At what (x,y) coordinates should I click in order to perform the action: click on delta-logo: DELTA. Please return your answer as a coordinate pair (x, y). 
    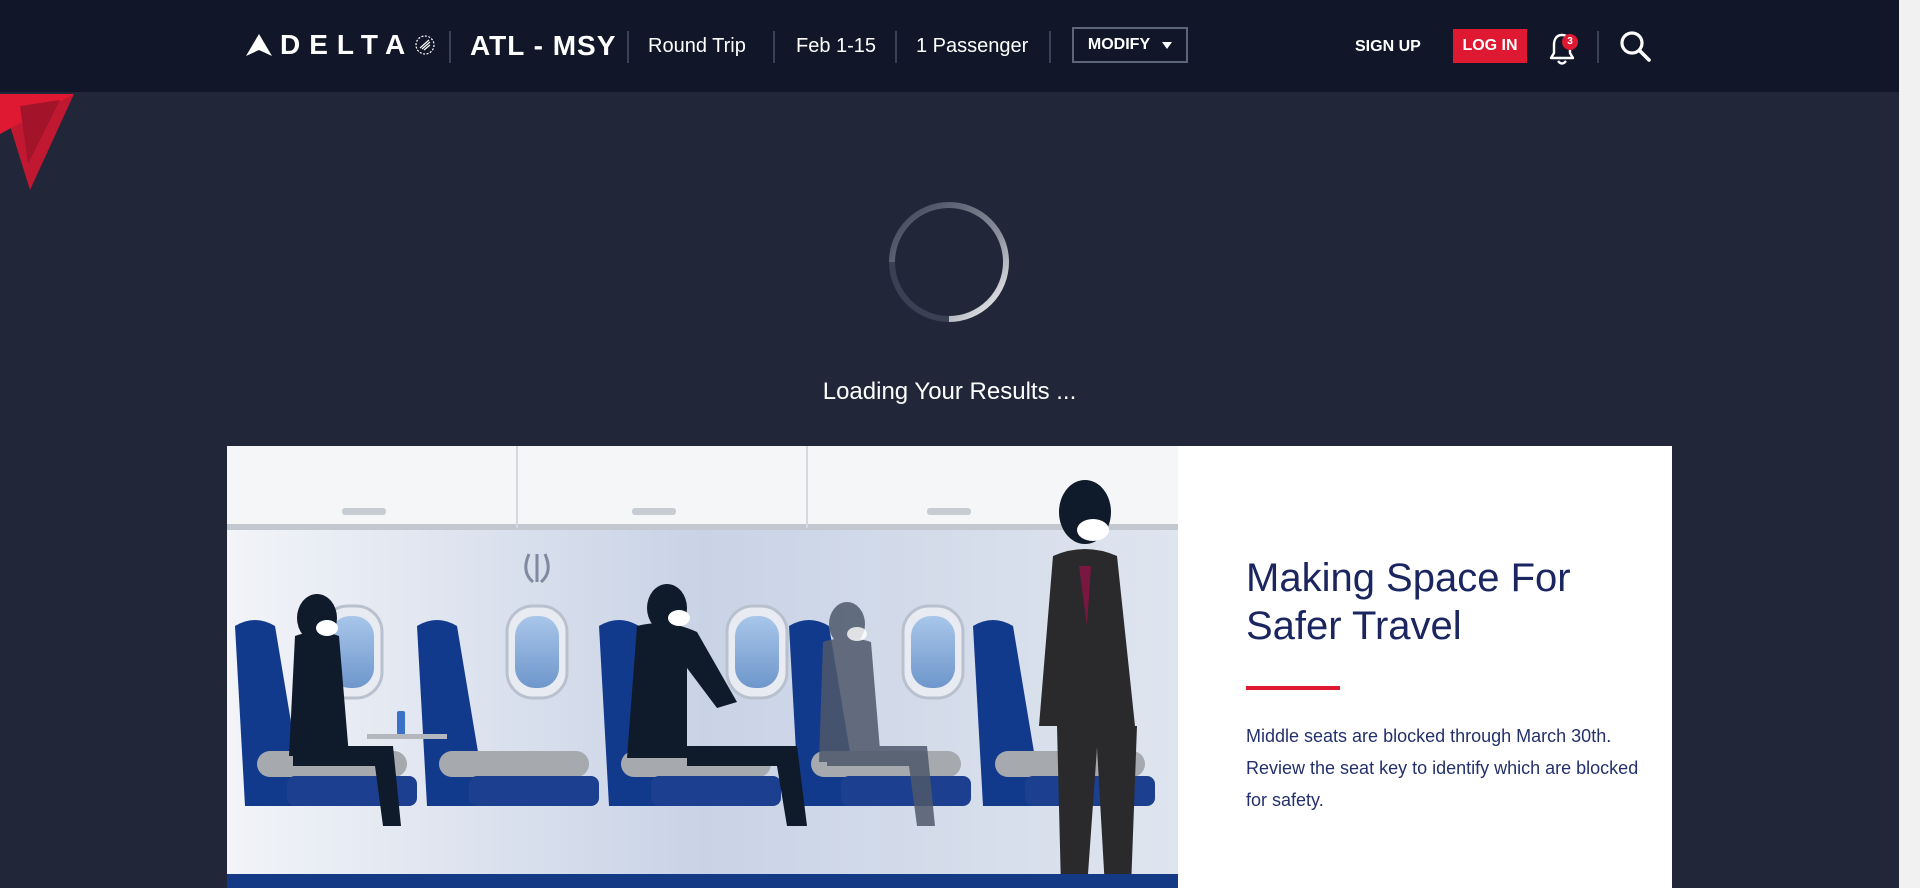
    Looking at the image, I should click on (341, 45).